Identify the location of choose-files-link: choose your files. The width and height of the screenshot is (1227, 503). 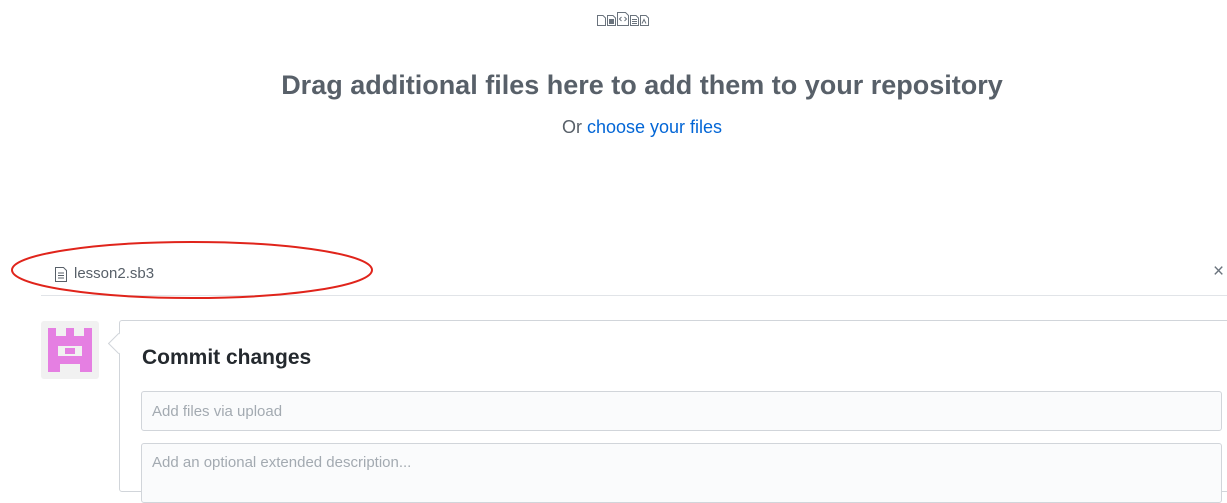
(654, 127).